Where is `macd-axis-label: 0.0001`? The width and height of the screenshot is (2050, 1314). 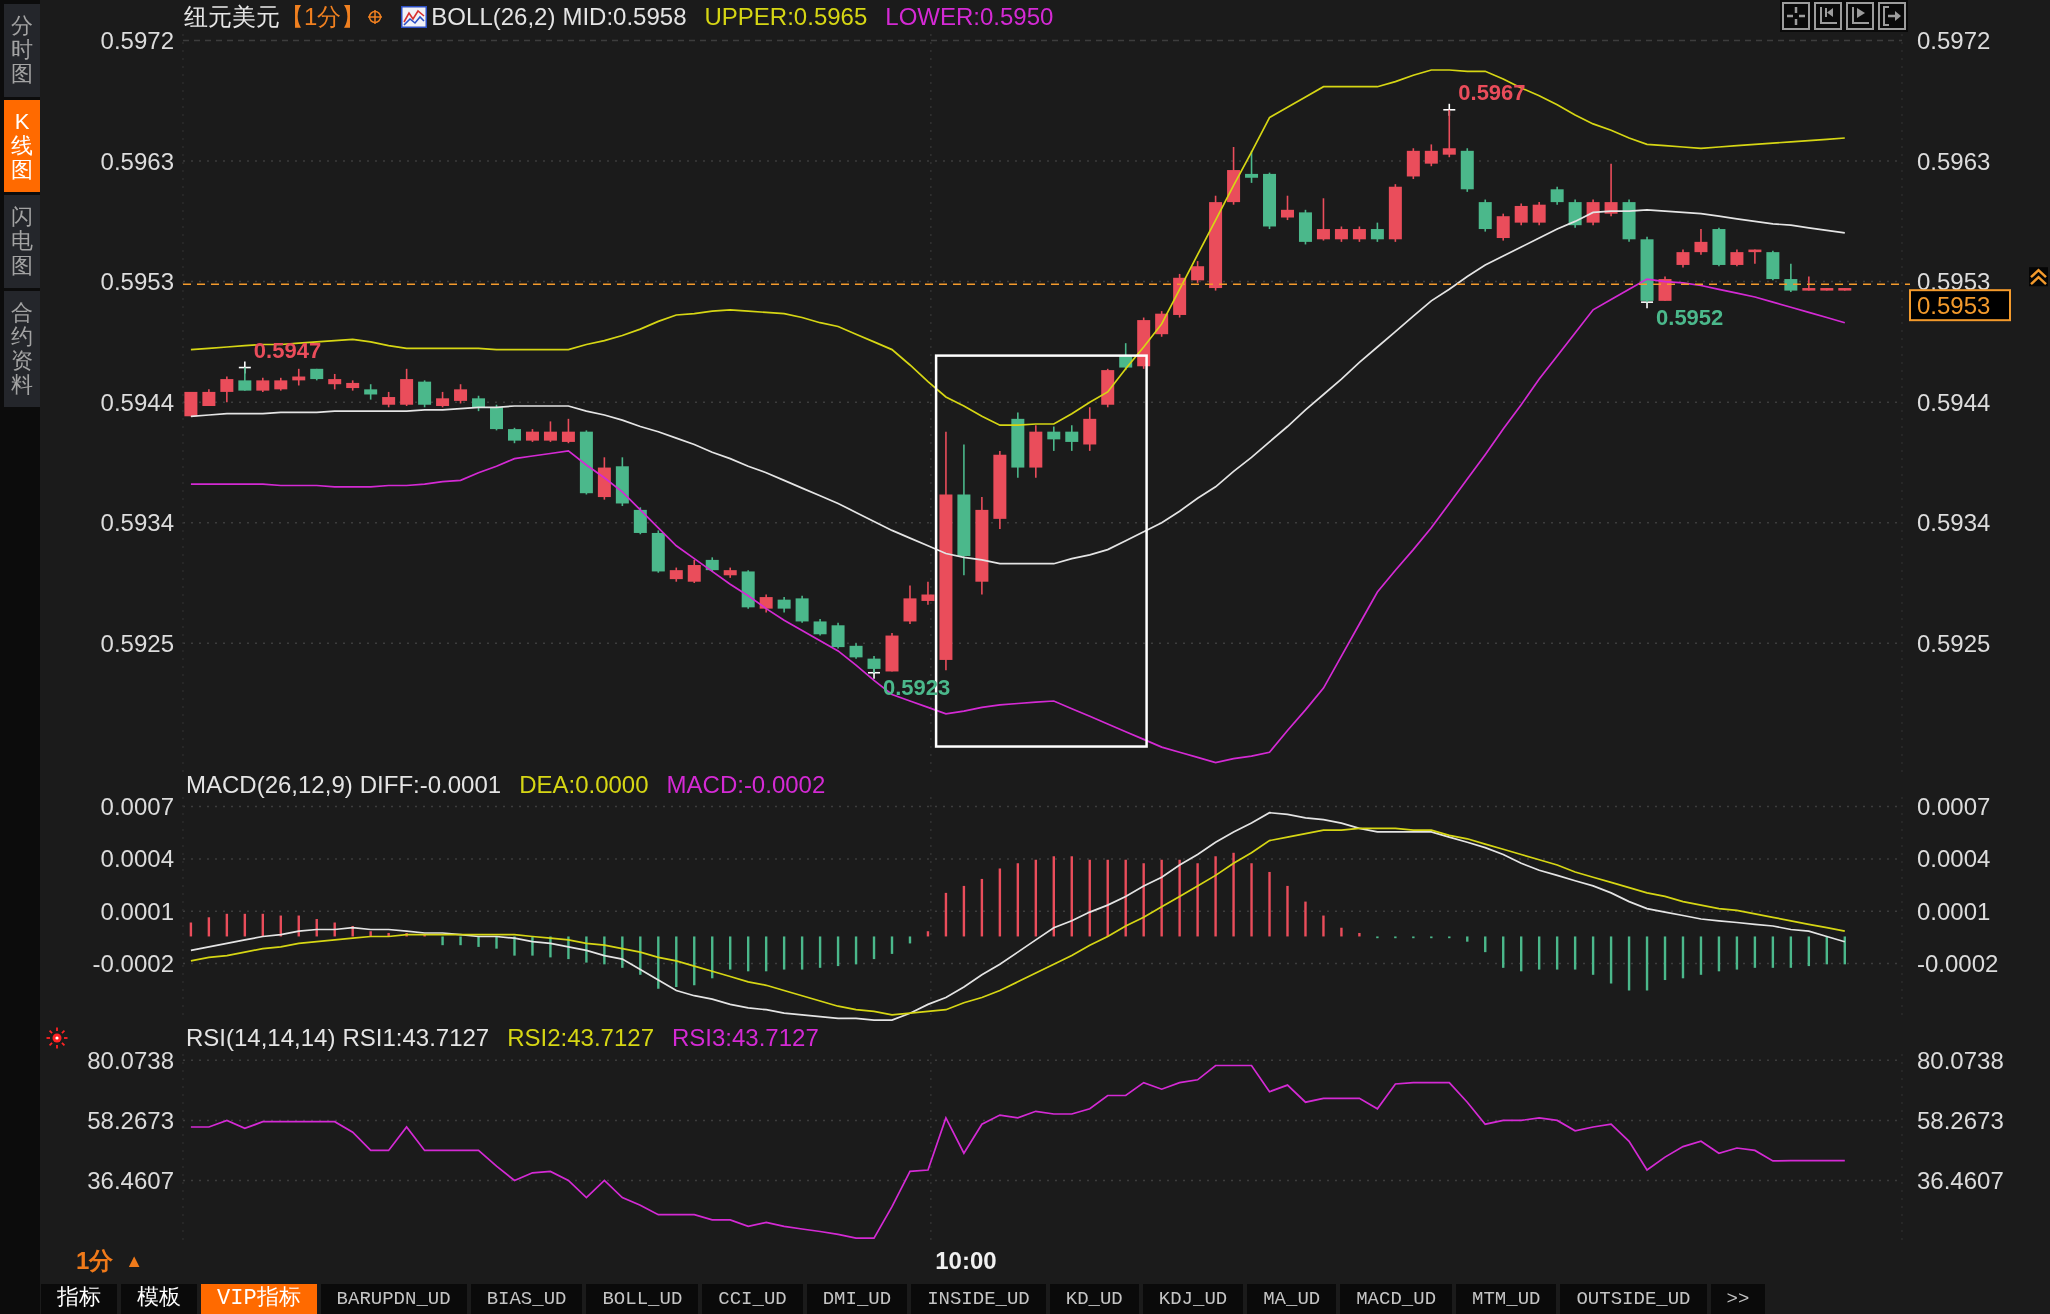 macd-axis-label: 0.0001 is located at coordinates (137, 911).